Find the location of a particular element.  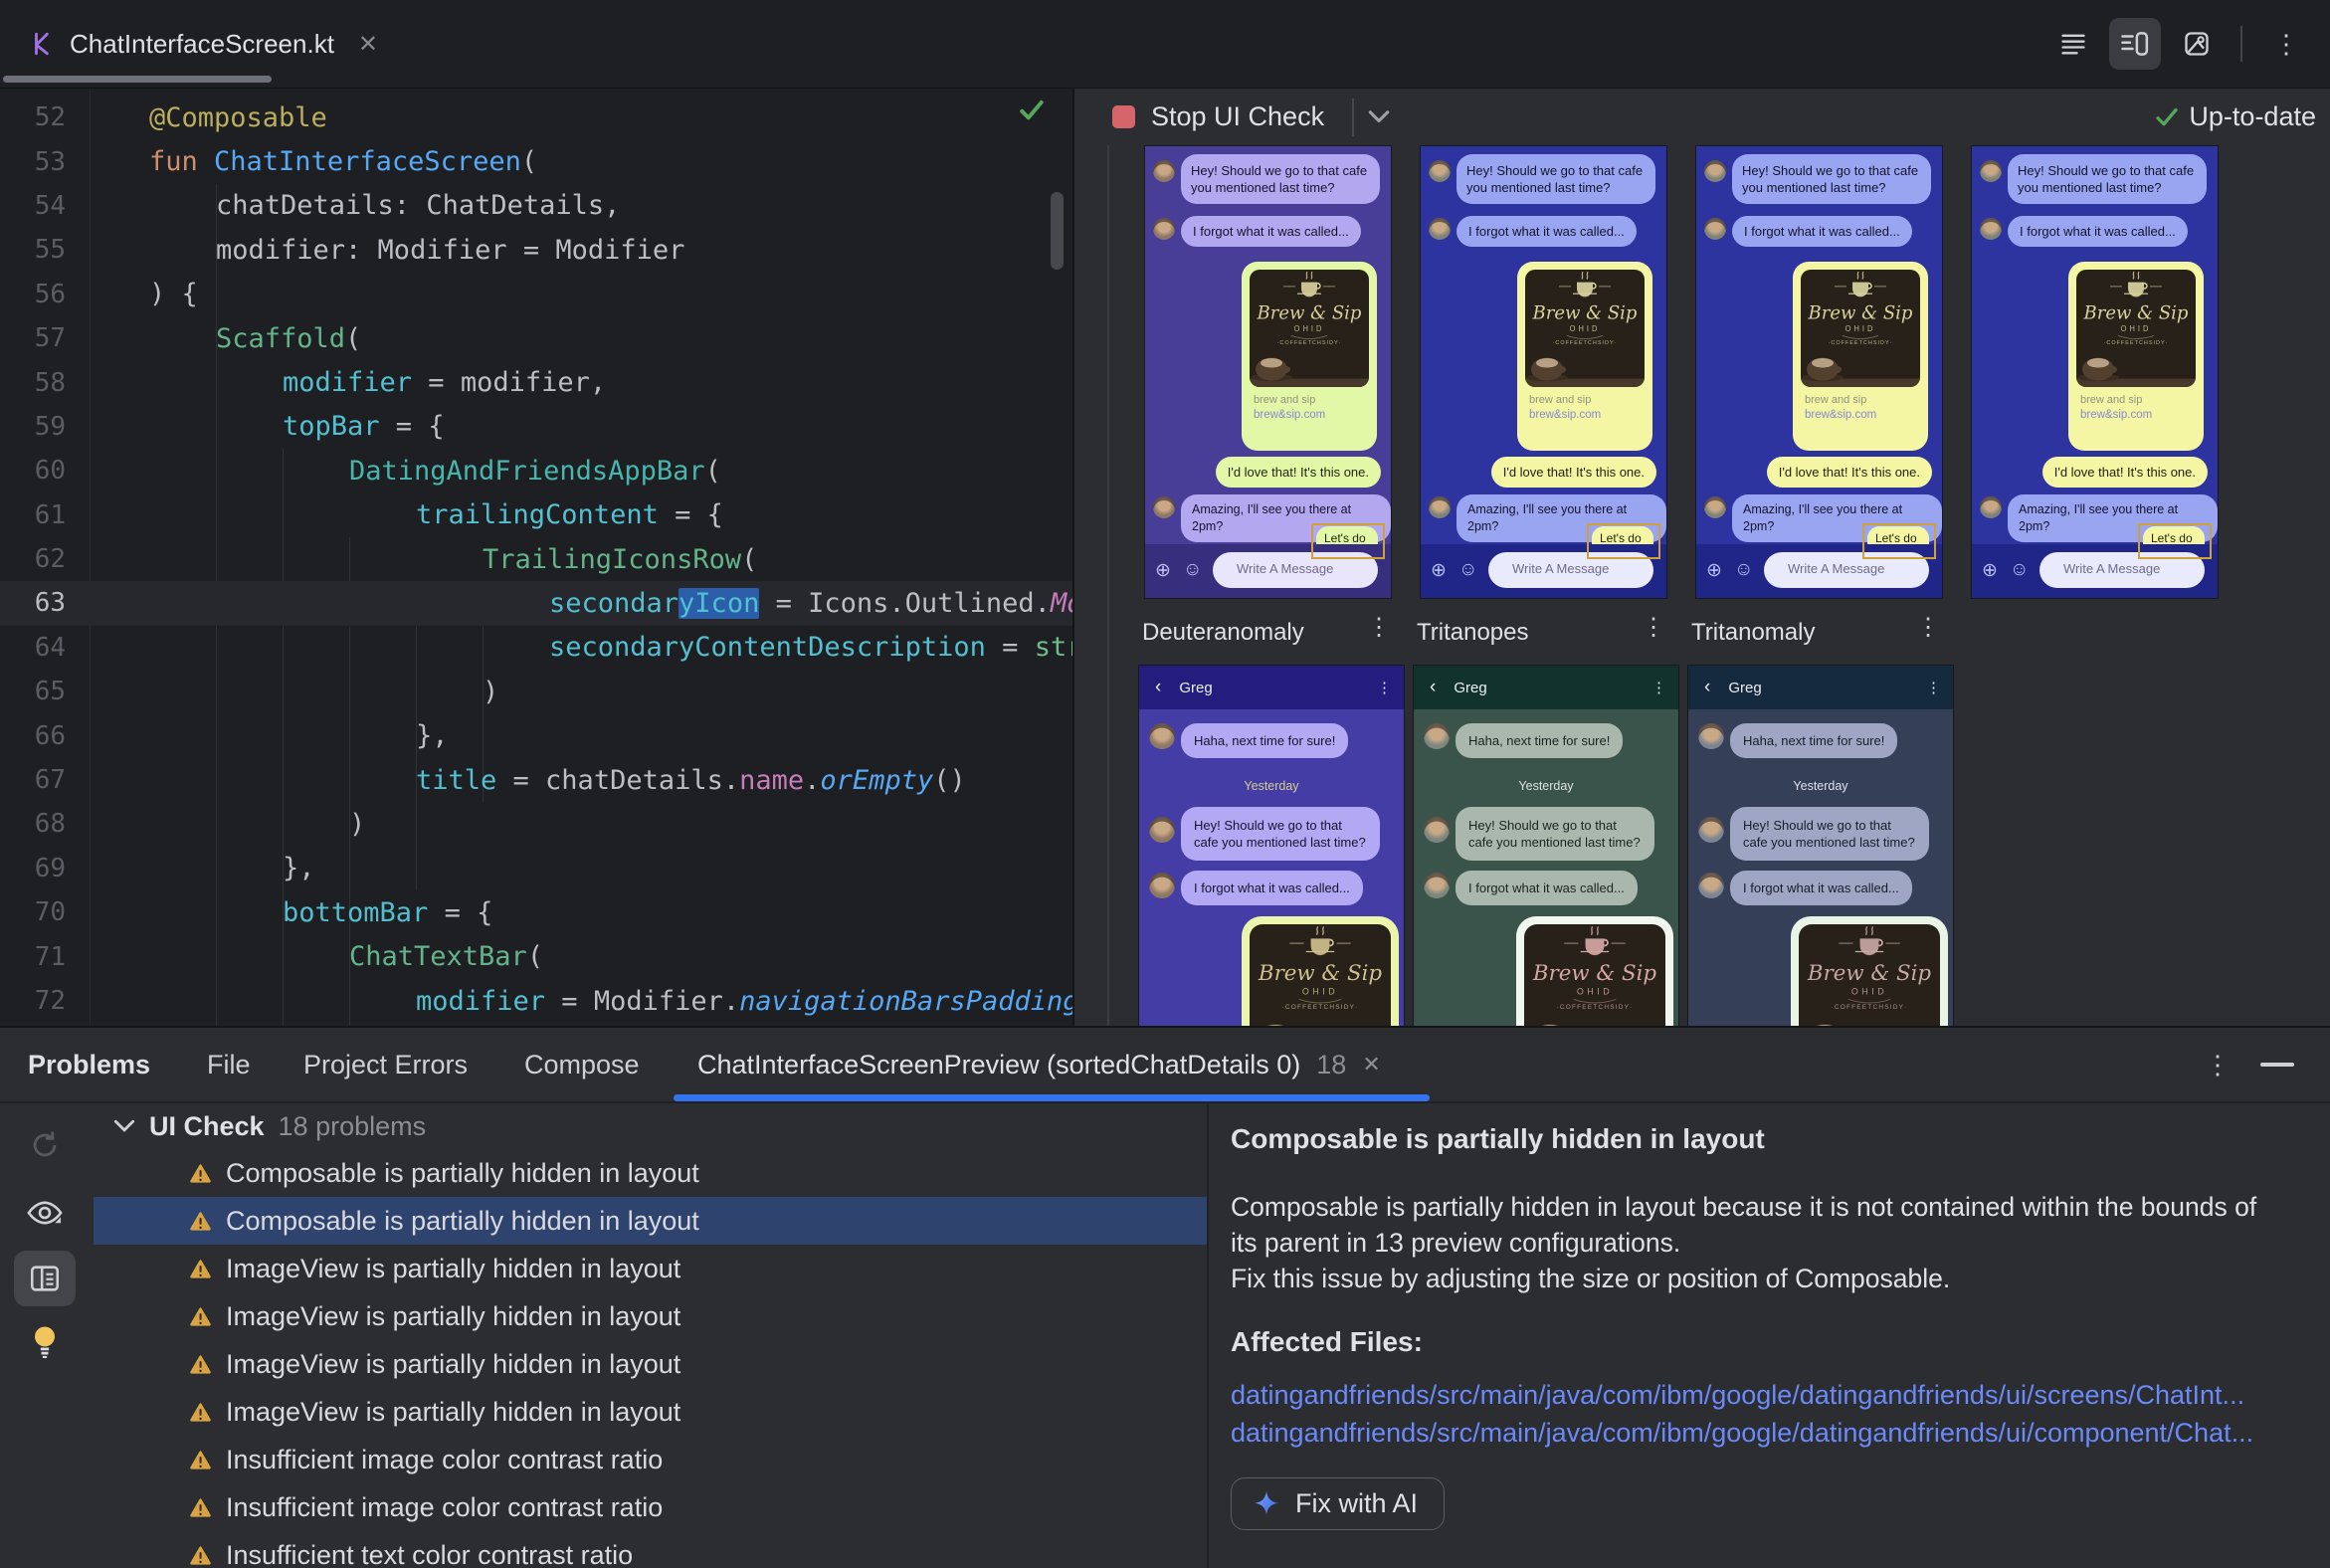

card-caption: brew and sip is located at coordinates (1285, 400).